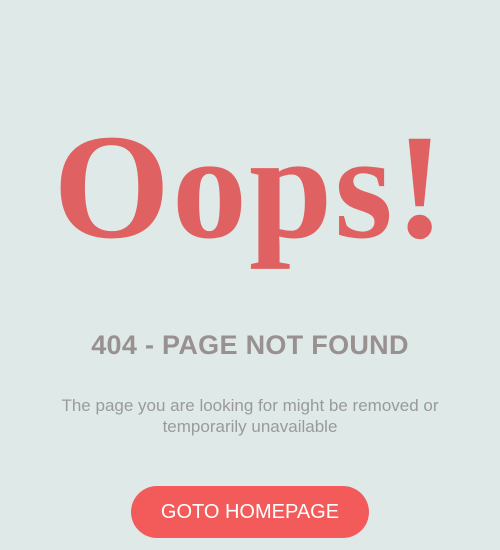 The image size is (500, 550). I want to click on goto-homepage-button: GOTO HOMEPAGE, so click(250, 512).